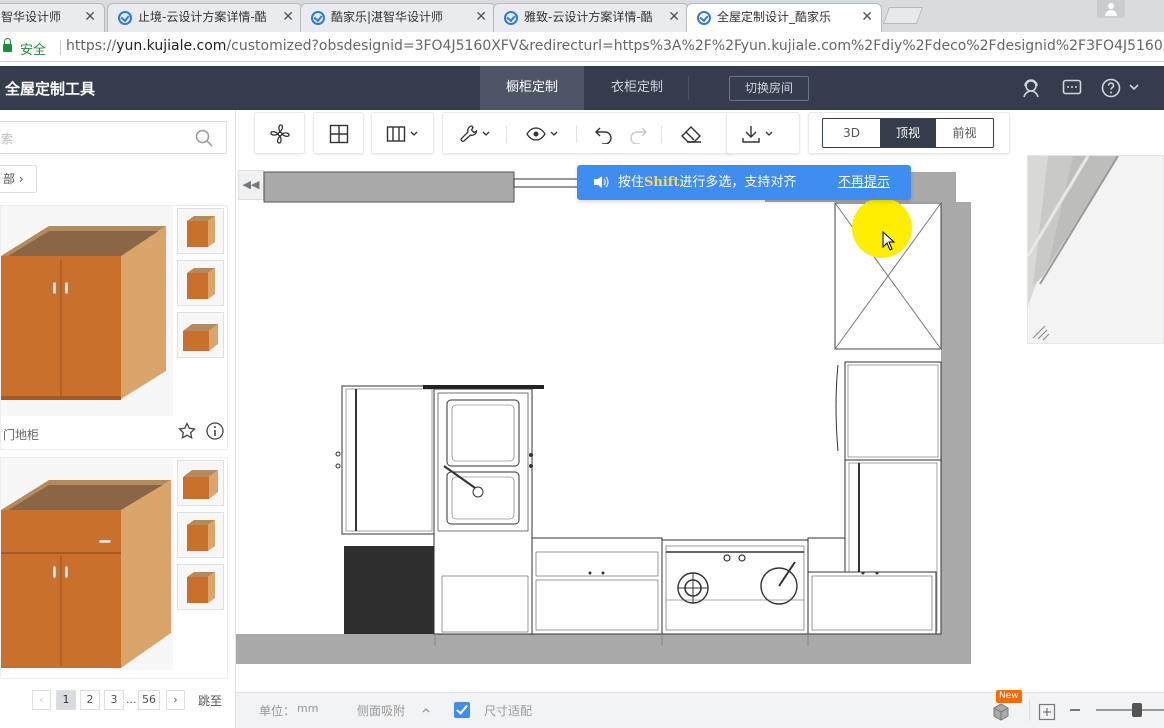 This screenshot has height=728, width=1164. I want to click on switch-room-button: 切换房间, so click(769, 88).